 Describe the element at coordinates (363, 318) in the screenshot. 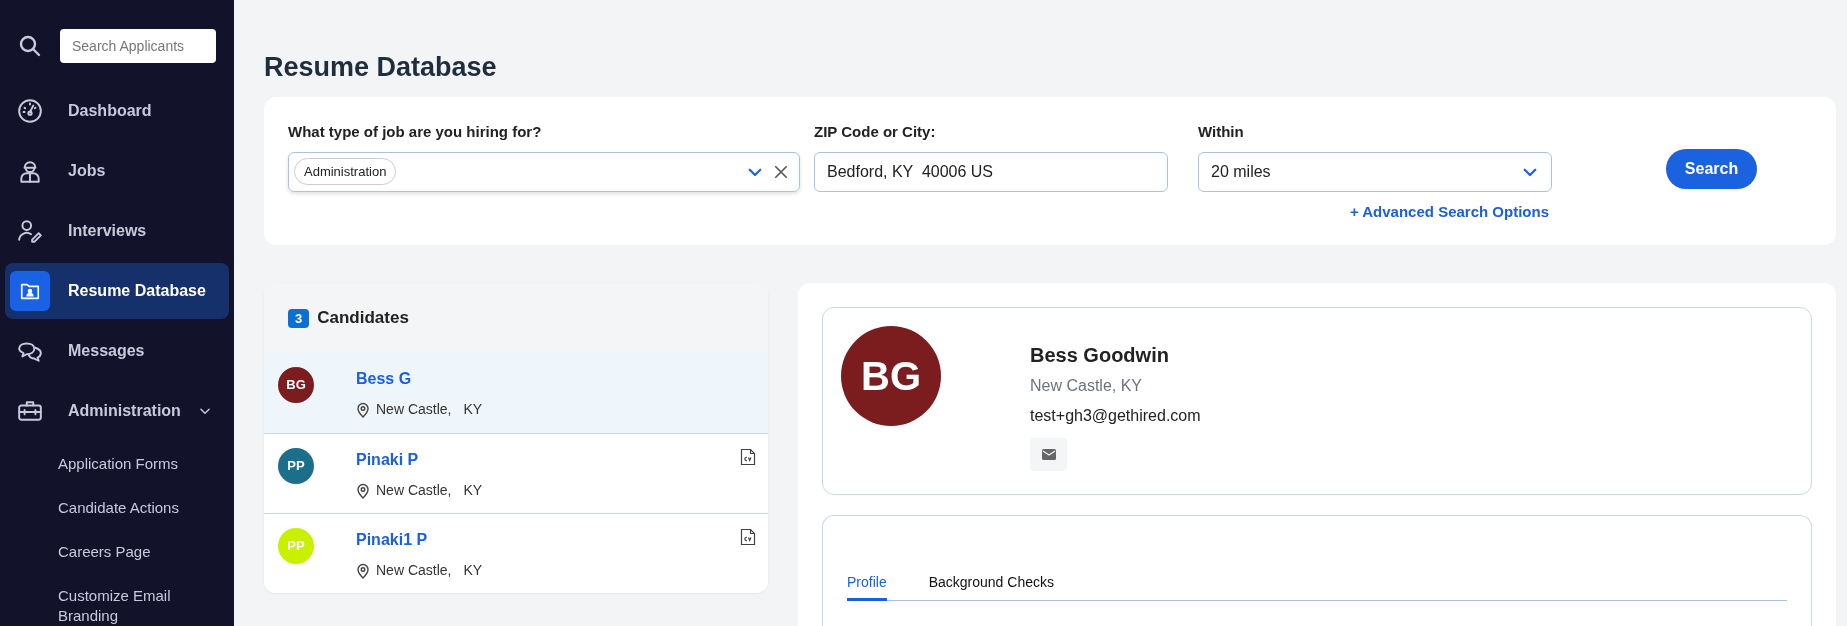

I see `candidates-title: Candidates` at that location.